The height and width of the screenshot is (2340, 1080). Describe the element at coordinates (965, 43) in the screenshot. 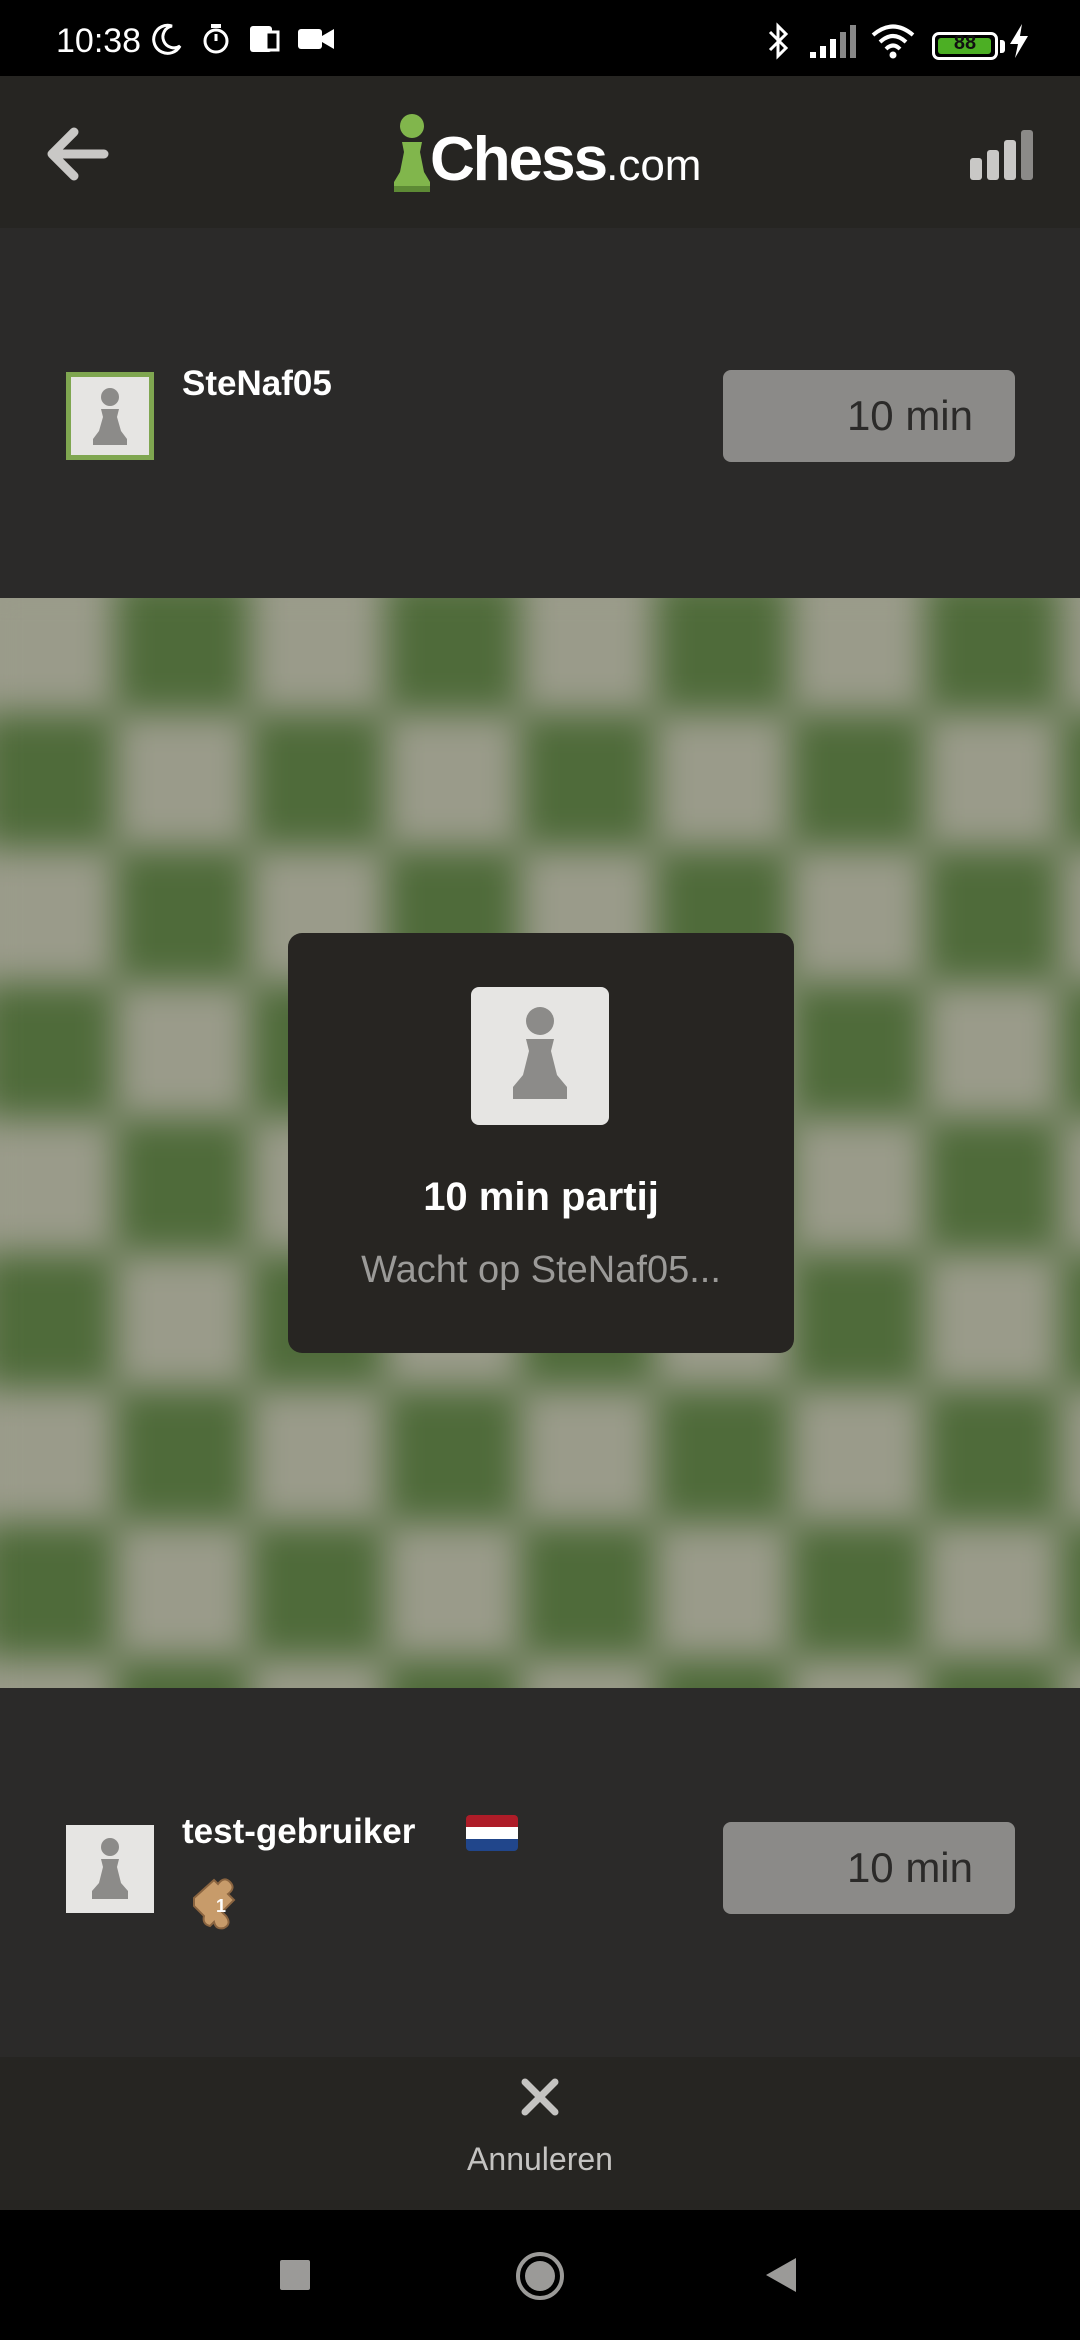

I see `battery-level: 88` at that location.